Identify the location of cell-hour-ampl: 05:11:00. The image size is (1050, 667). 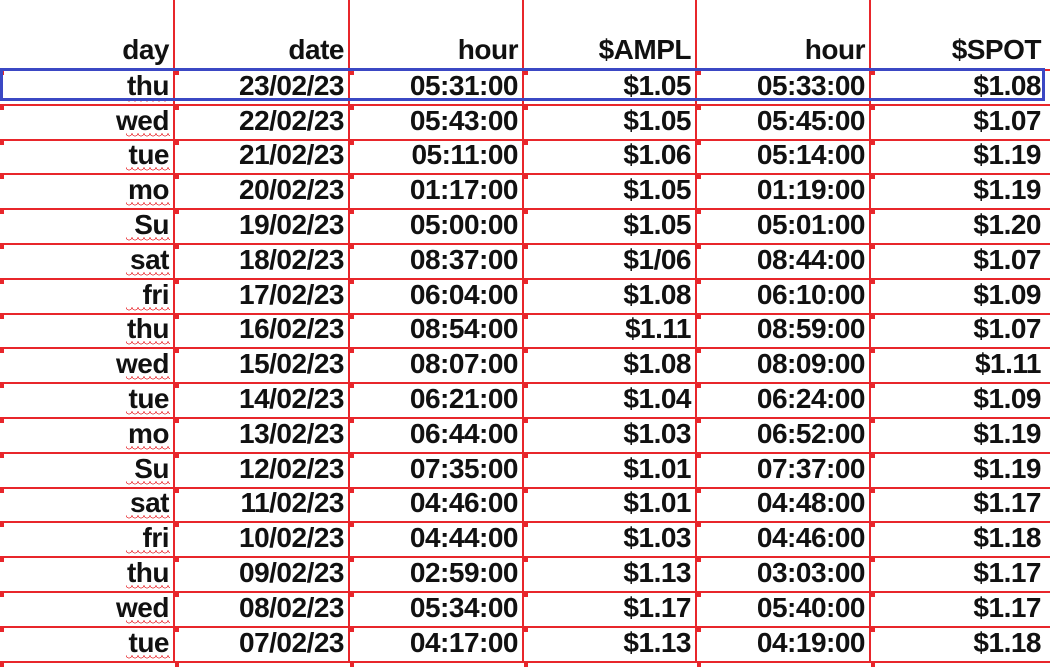
(436, 156).